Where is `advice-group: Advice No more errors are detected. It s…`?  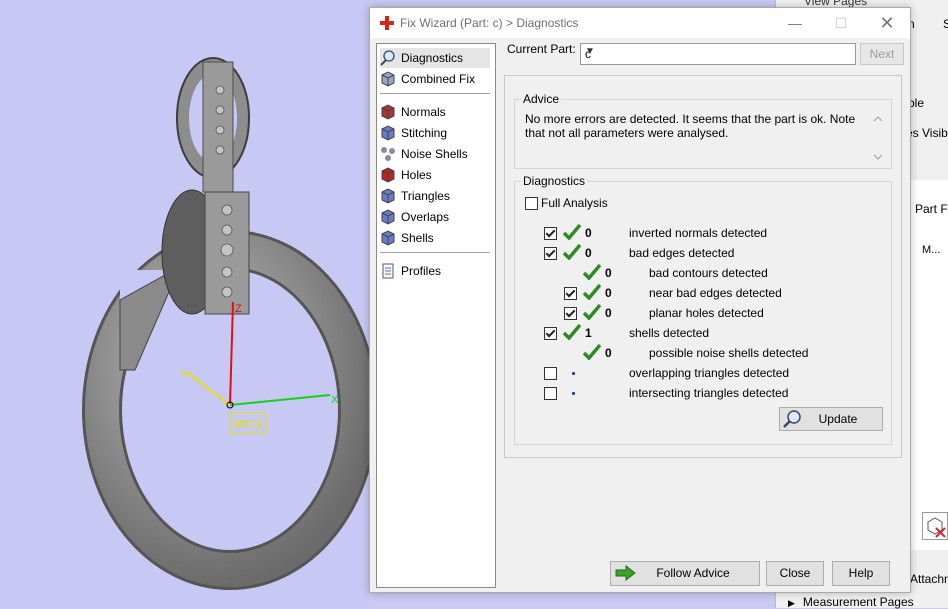
advice-group: Advice No more errors are detected. It s… is located at coordinates (703, 130).